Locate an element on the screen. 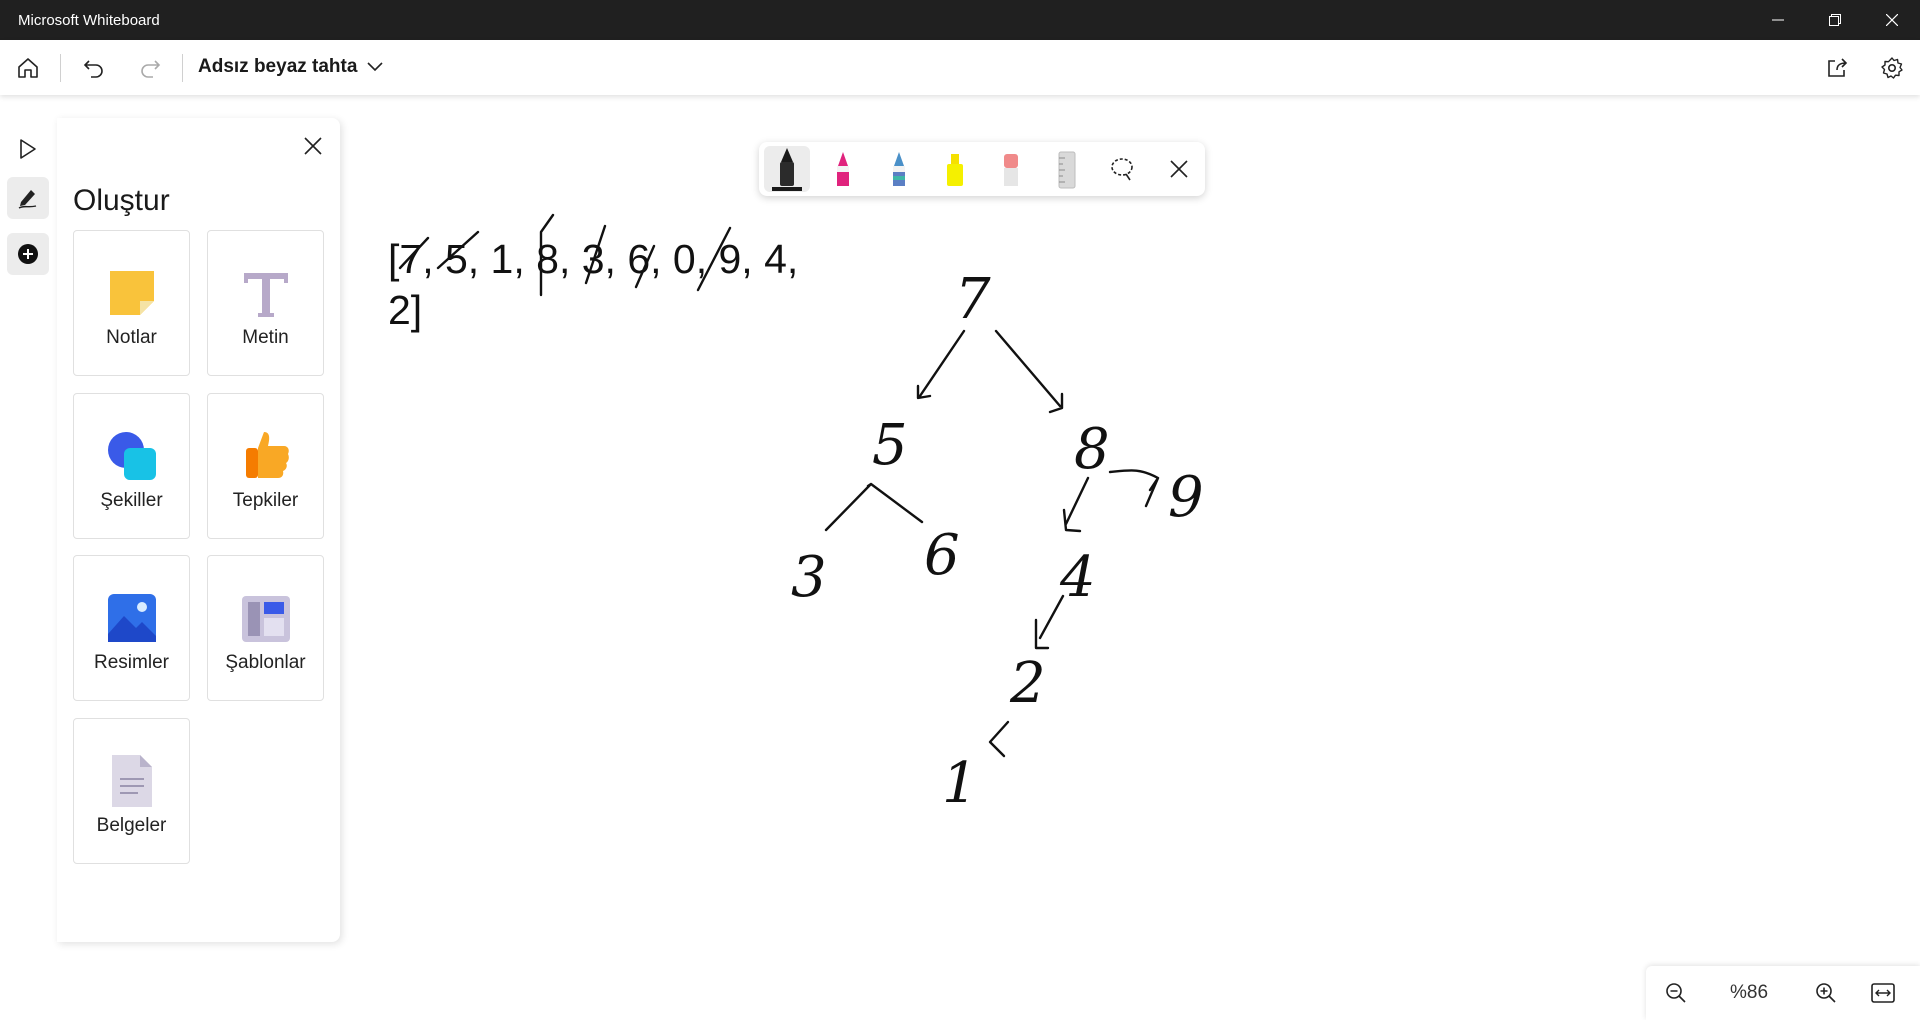 The width and height of the screenshot is (1920, 1020). zoom-out-icon is located at coordinates (1676, 993).